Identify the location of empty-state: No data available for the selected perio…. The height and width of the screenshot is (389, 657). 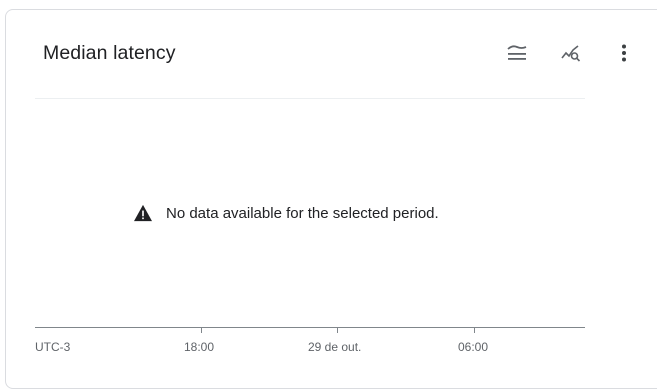
(286, 213).